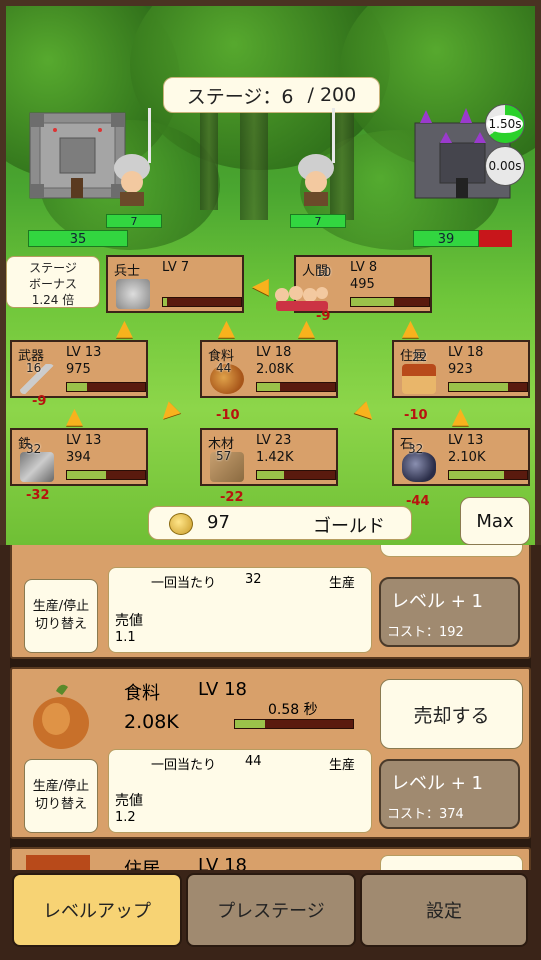 This screenshot has width=541, height=960. Describe the element at coordinates (253, 579) in the screenshot. I see `per-value: 32` at that location.